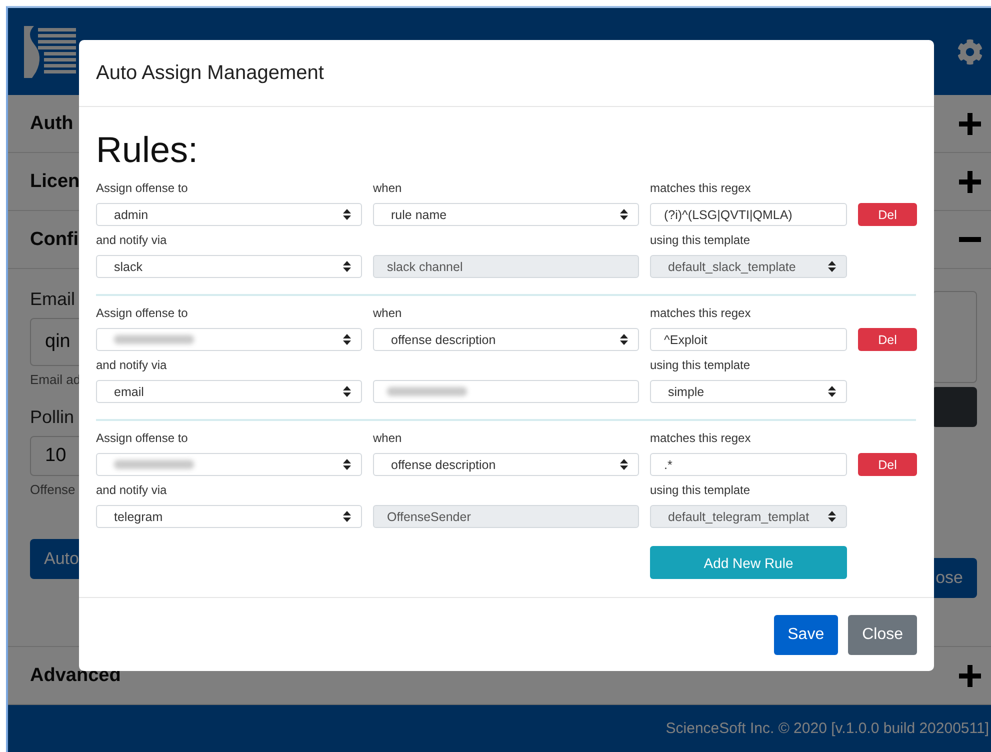 This screenshot has width=991, height=752. I want to click on input-field: ^Exploit, so click(748, 339).